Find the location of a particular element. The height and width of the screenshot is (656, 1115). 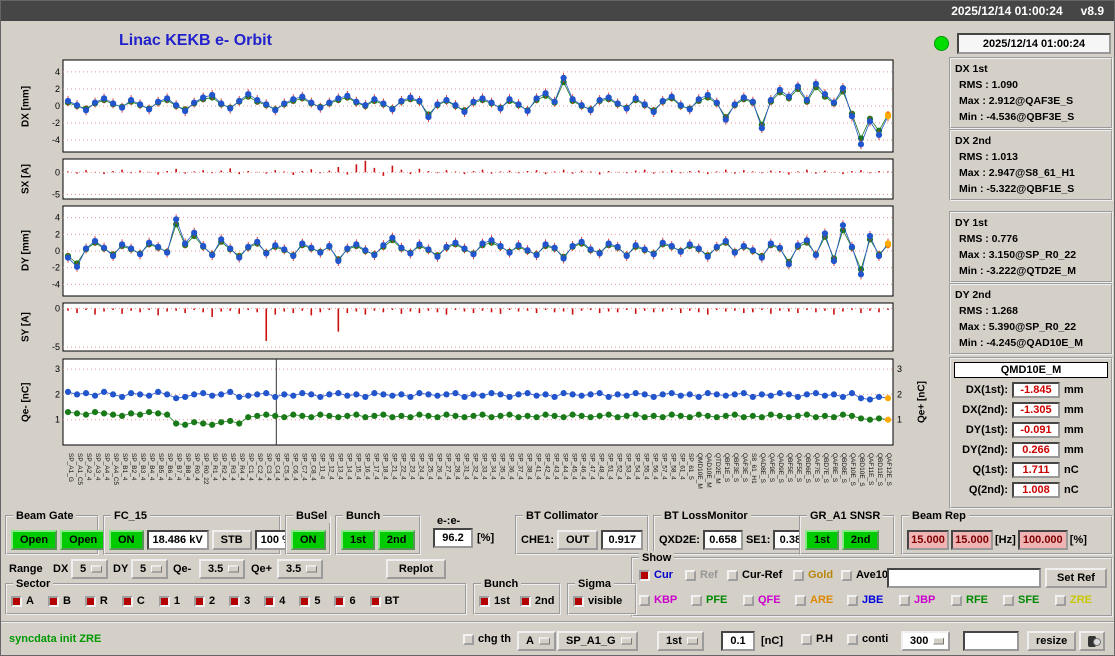

sector-bt-checkbox: BT is located at coordinates (384, 601).